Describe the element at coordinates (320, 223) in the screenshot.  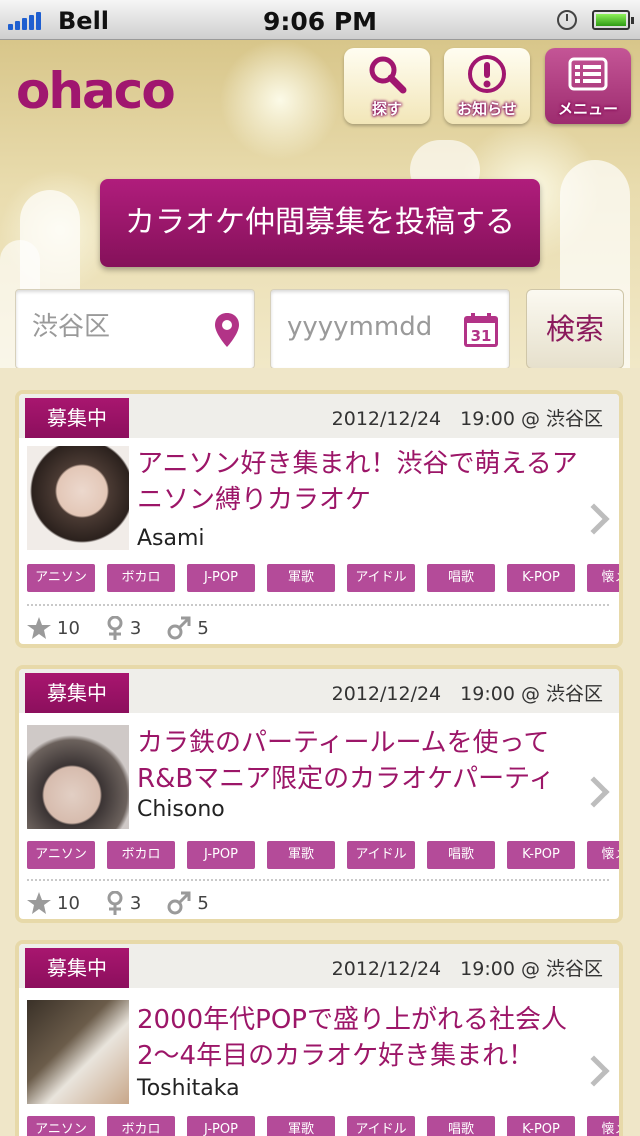
I see `post-recruitment-button: カラオケ仲間募集を投稿する` at that location.